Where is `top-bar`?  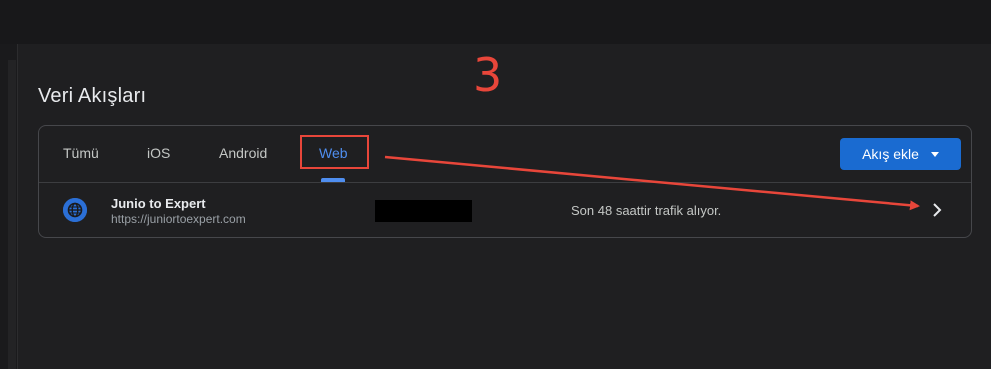
top-bar is located at coordinates (495, 22).